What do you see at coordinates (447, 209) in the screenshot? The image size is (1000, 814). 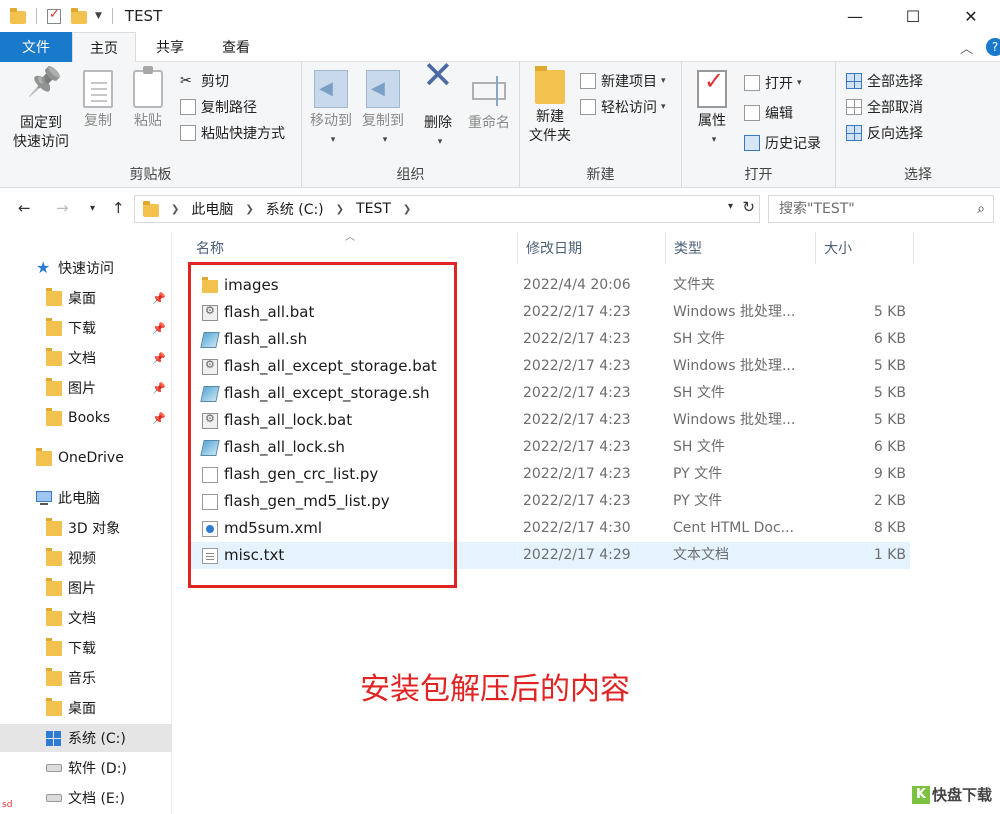 I see `address-bar: ❯ 此电脑 ❯ 系统 (C:) ❯ TEST ❯ ▾ ↻` at bounding box center [447, 209].